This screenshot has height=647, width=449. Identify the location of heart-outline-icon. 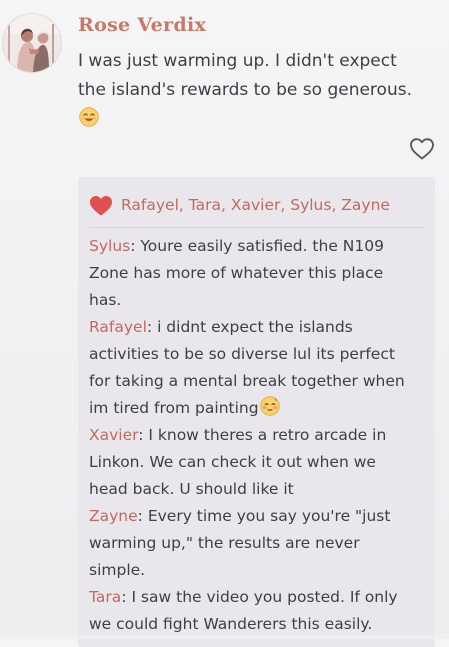
(422, 149).